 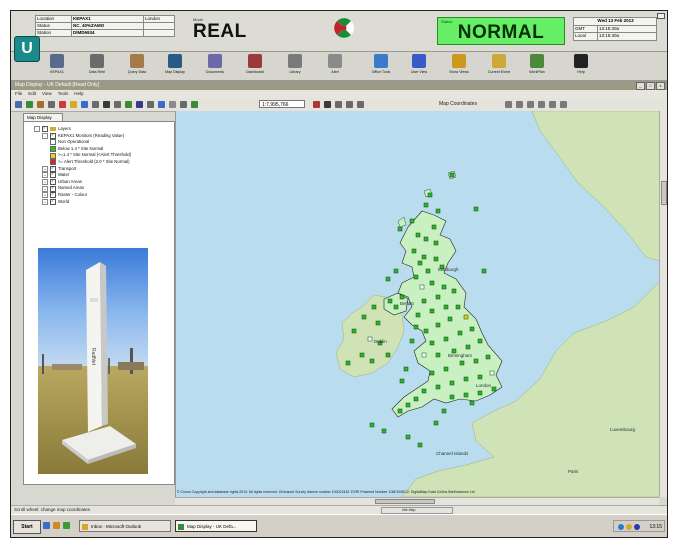 I want to click on launcher-warning-button: Alert, so click(x=335, y=66).